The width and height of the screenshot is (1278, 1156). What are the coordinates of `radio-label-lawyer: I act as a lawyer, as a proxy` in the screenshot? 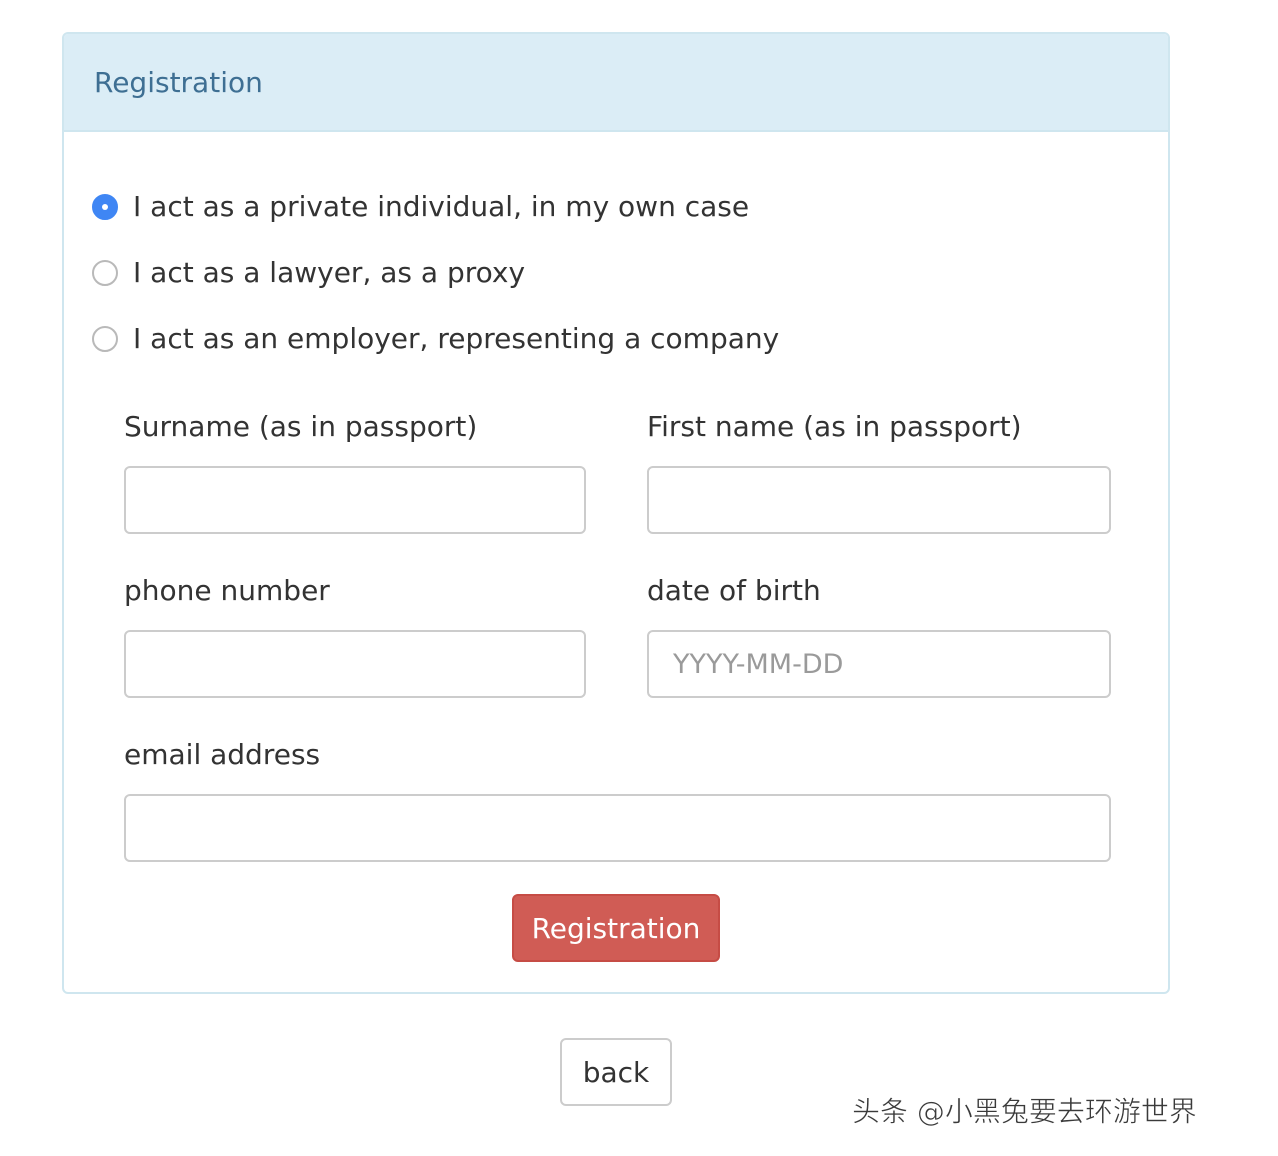 It's located at (329, 273).